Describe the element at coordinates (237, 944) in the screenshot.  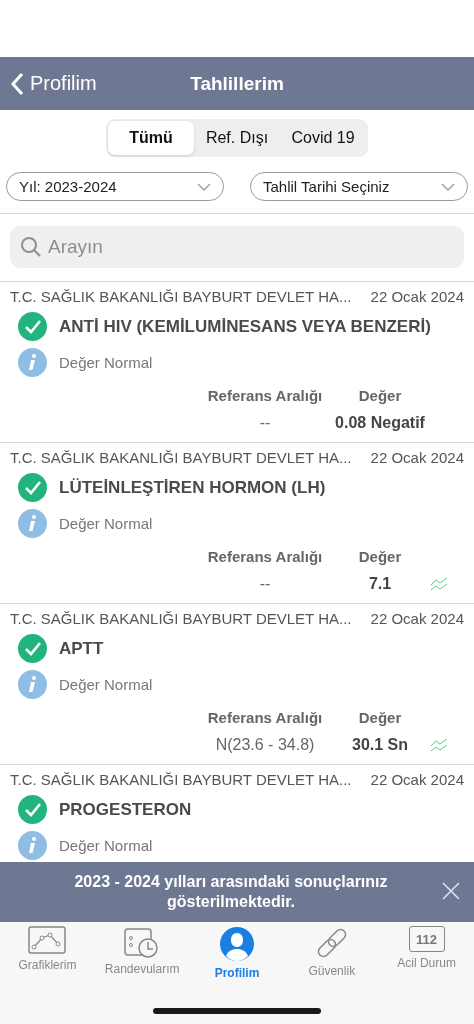
I see `profile-icon` at that location.